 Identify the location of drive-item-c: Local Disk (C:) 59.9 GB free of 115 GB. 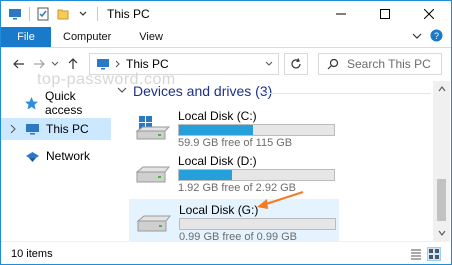
(234, 127).